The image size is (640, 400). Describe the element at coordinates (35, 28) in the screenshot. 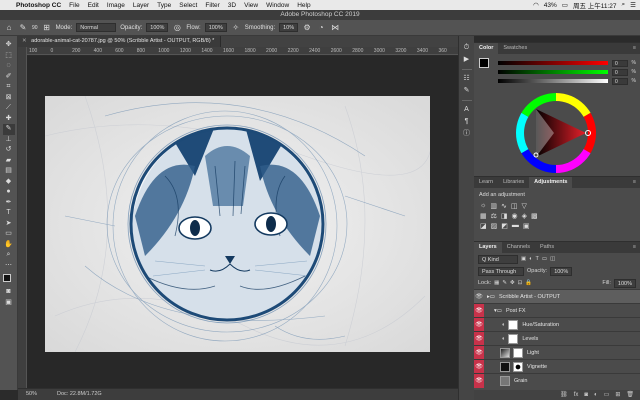

I see `brush-size: 90` at that location.